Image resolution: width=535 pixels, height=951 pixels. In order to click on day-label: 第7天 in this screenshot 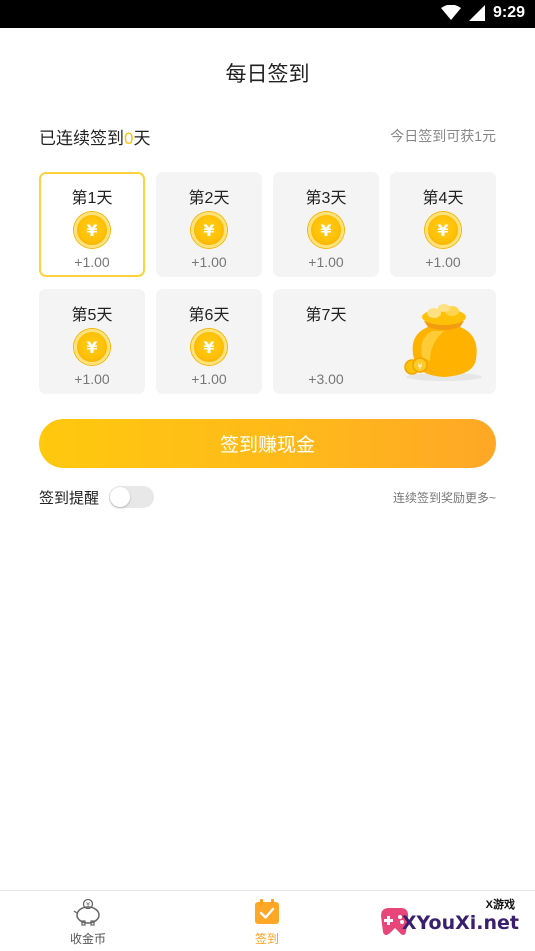, I will do `click(326, 315)`.